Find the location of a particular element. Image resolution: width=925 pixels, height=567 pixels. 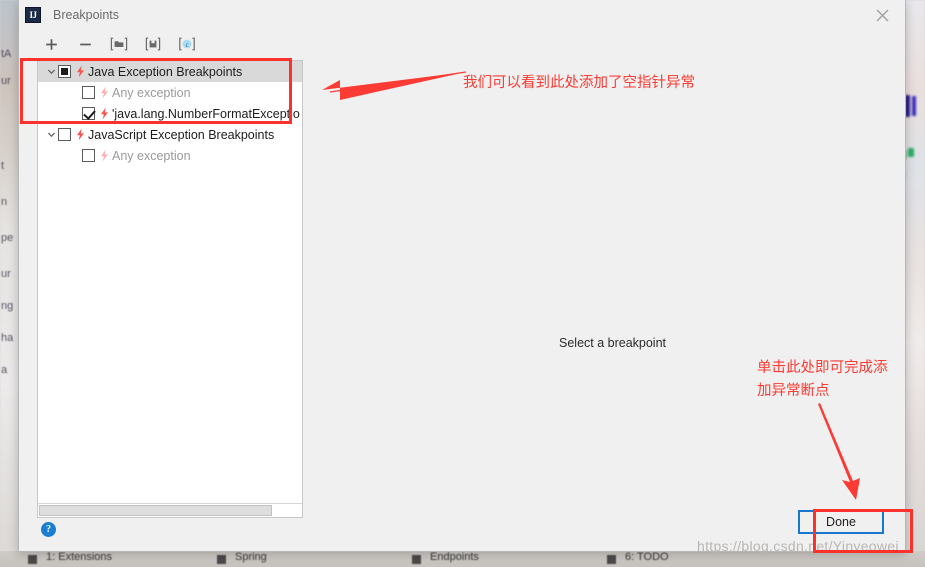

tree-row-label: JavaScript Exception Breakpoints is located at coordinates (181, 134).